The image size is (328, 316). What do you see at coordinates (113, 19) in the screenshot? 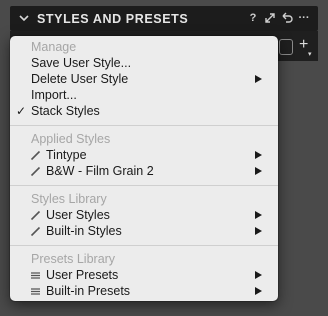
I see `panel-title: STYLES AND PRESETS` at bounding box center [113, 19].